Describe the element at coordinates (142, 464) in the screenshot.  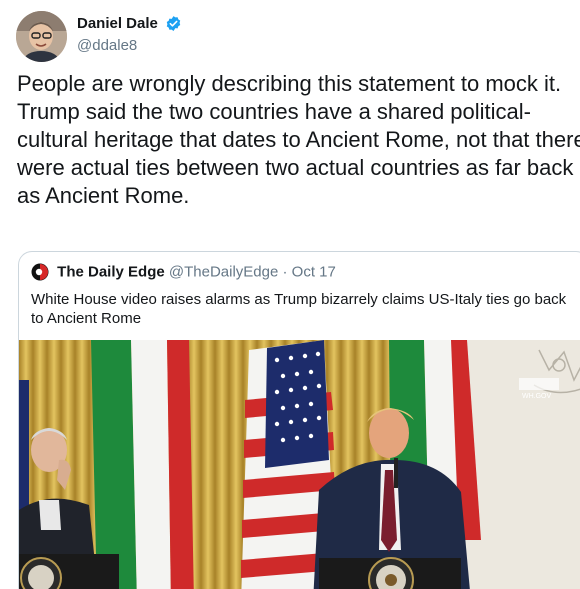
I see `italian-flag-left` at that location.